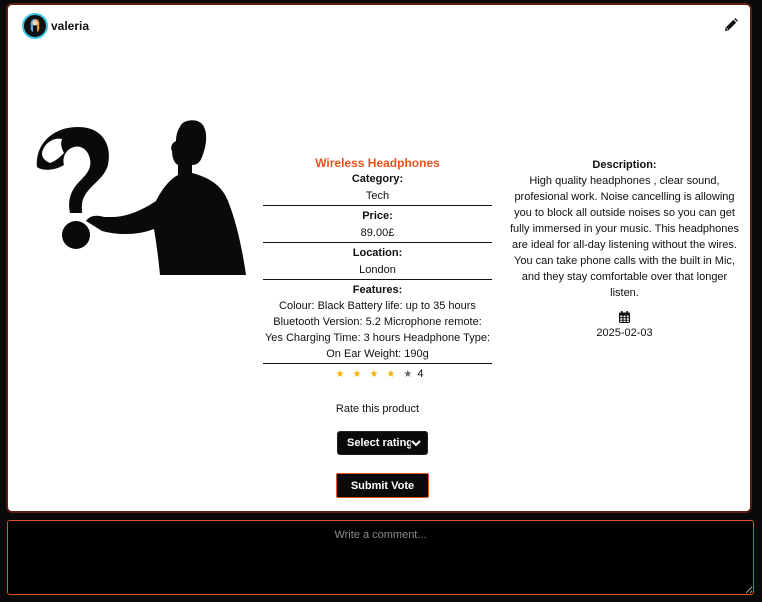 The width and height of the screenshot is (762, 602). What do you see at coordinates (377, 290) in the screenshot?
I see `features-label: Features:` at bounding box center [377, 290].